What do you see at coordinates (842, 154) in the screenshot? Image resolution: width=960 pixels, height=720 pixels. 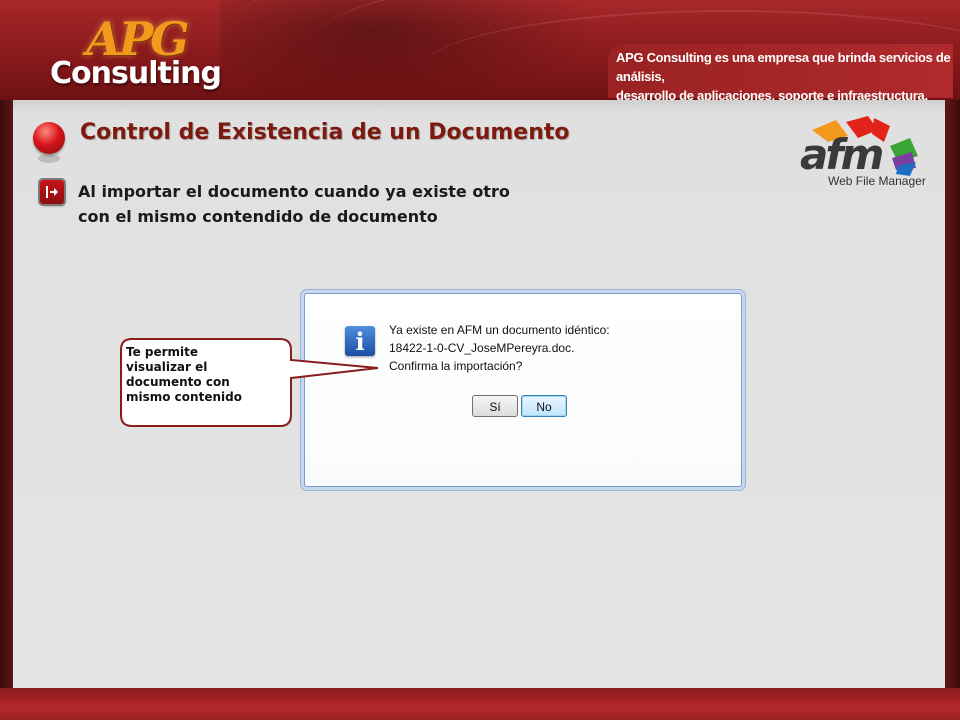 I see `afm-word: afm` at bounding box center [842, 154].